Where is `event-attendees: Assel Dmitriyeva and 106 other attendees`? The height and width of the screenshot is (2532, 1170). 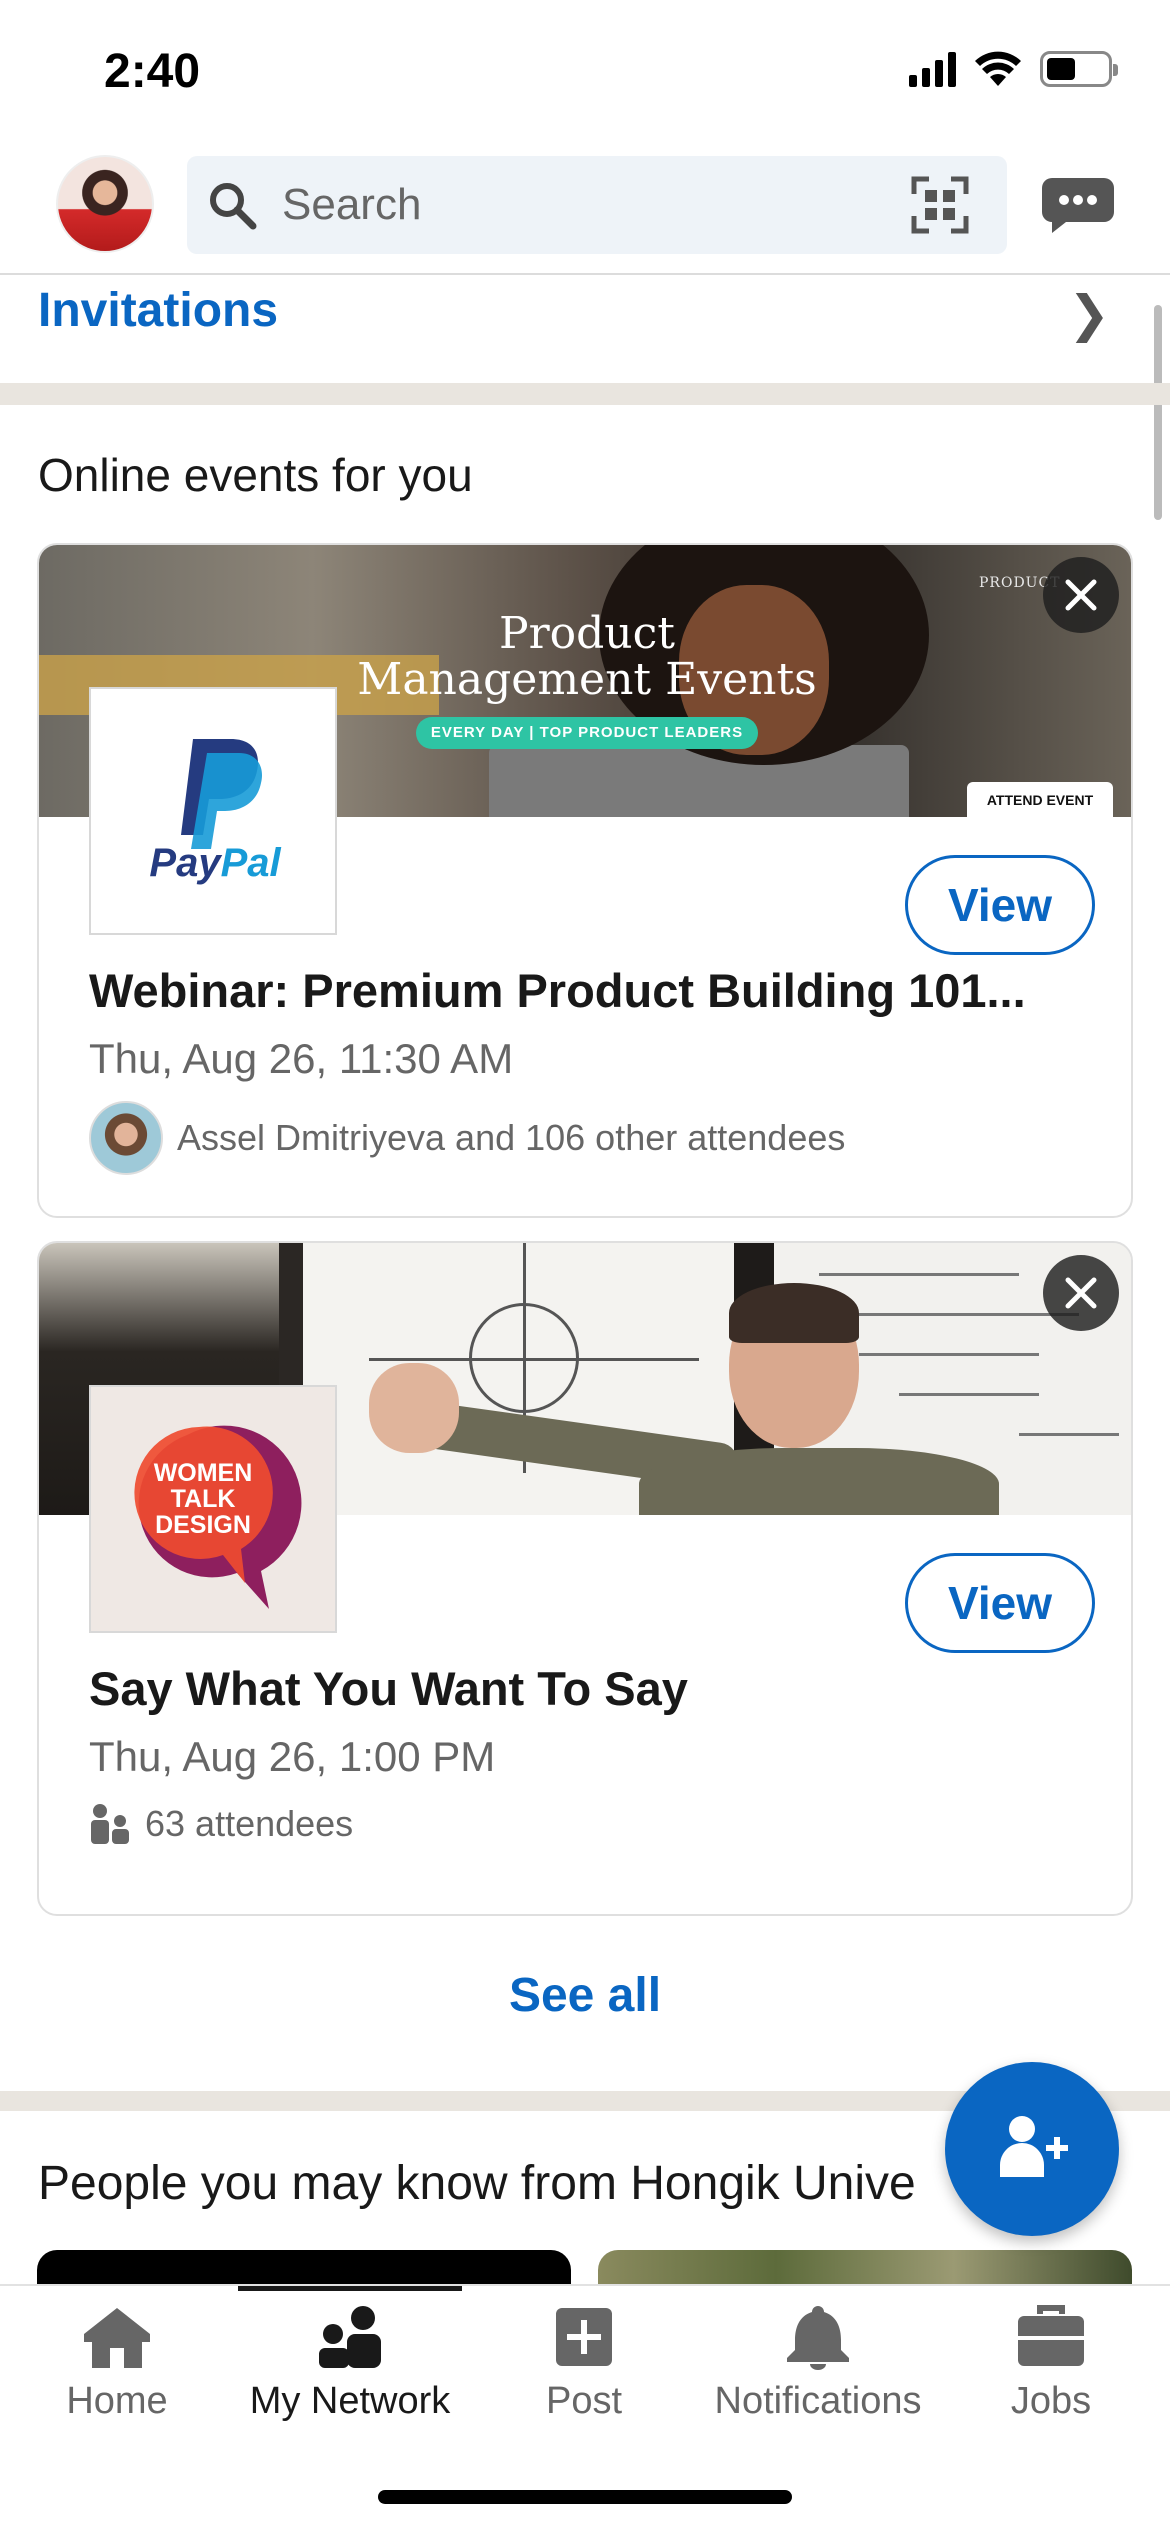
event-attendees: Assel Dmitriyeva and 106 other attendees is located at coordinates (467, 1138).